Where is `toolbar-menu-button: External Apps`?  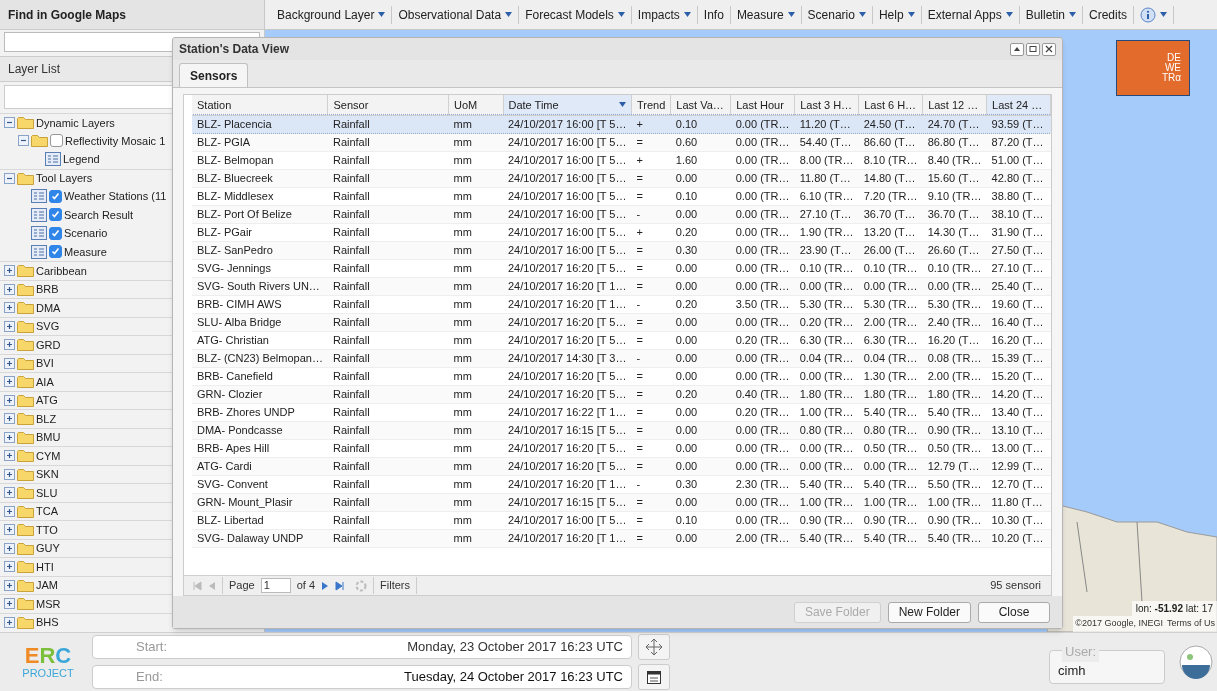 toolbar-menu-button: External Apps is located at coordinates (970, 14).